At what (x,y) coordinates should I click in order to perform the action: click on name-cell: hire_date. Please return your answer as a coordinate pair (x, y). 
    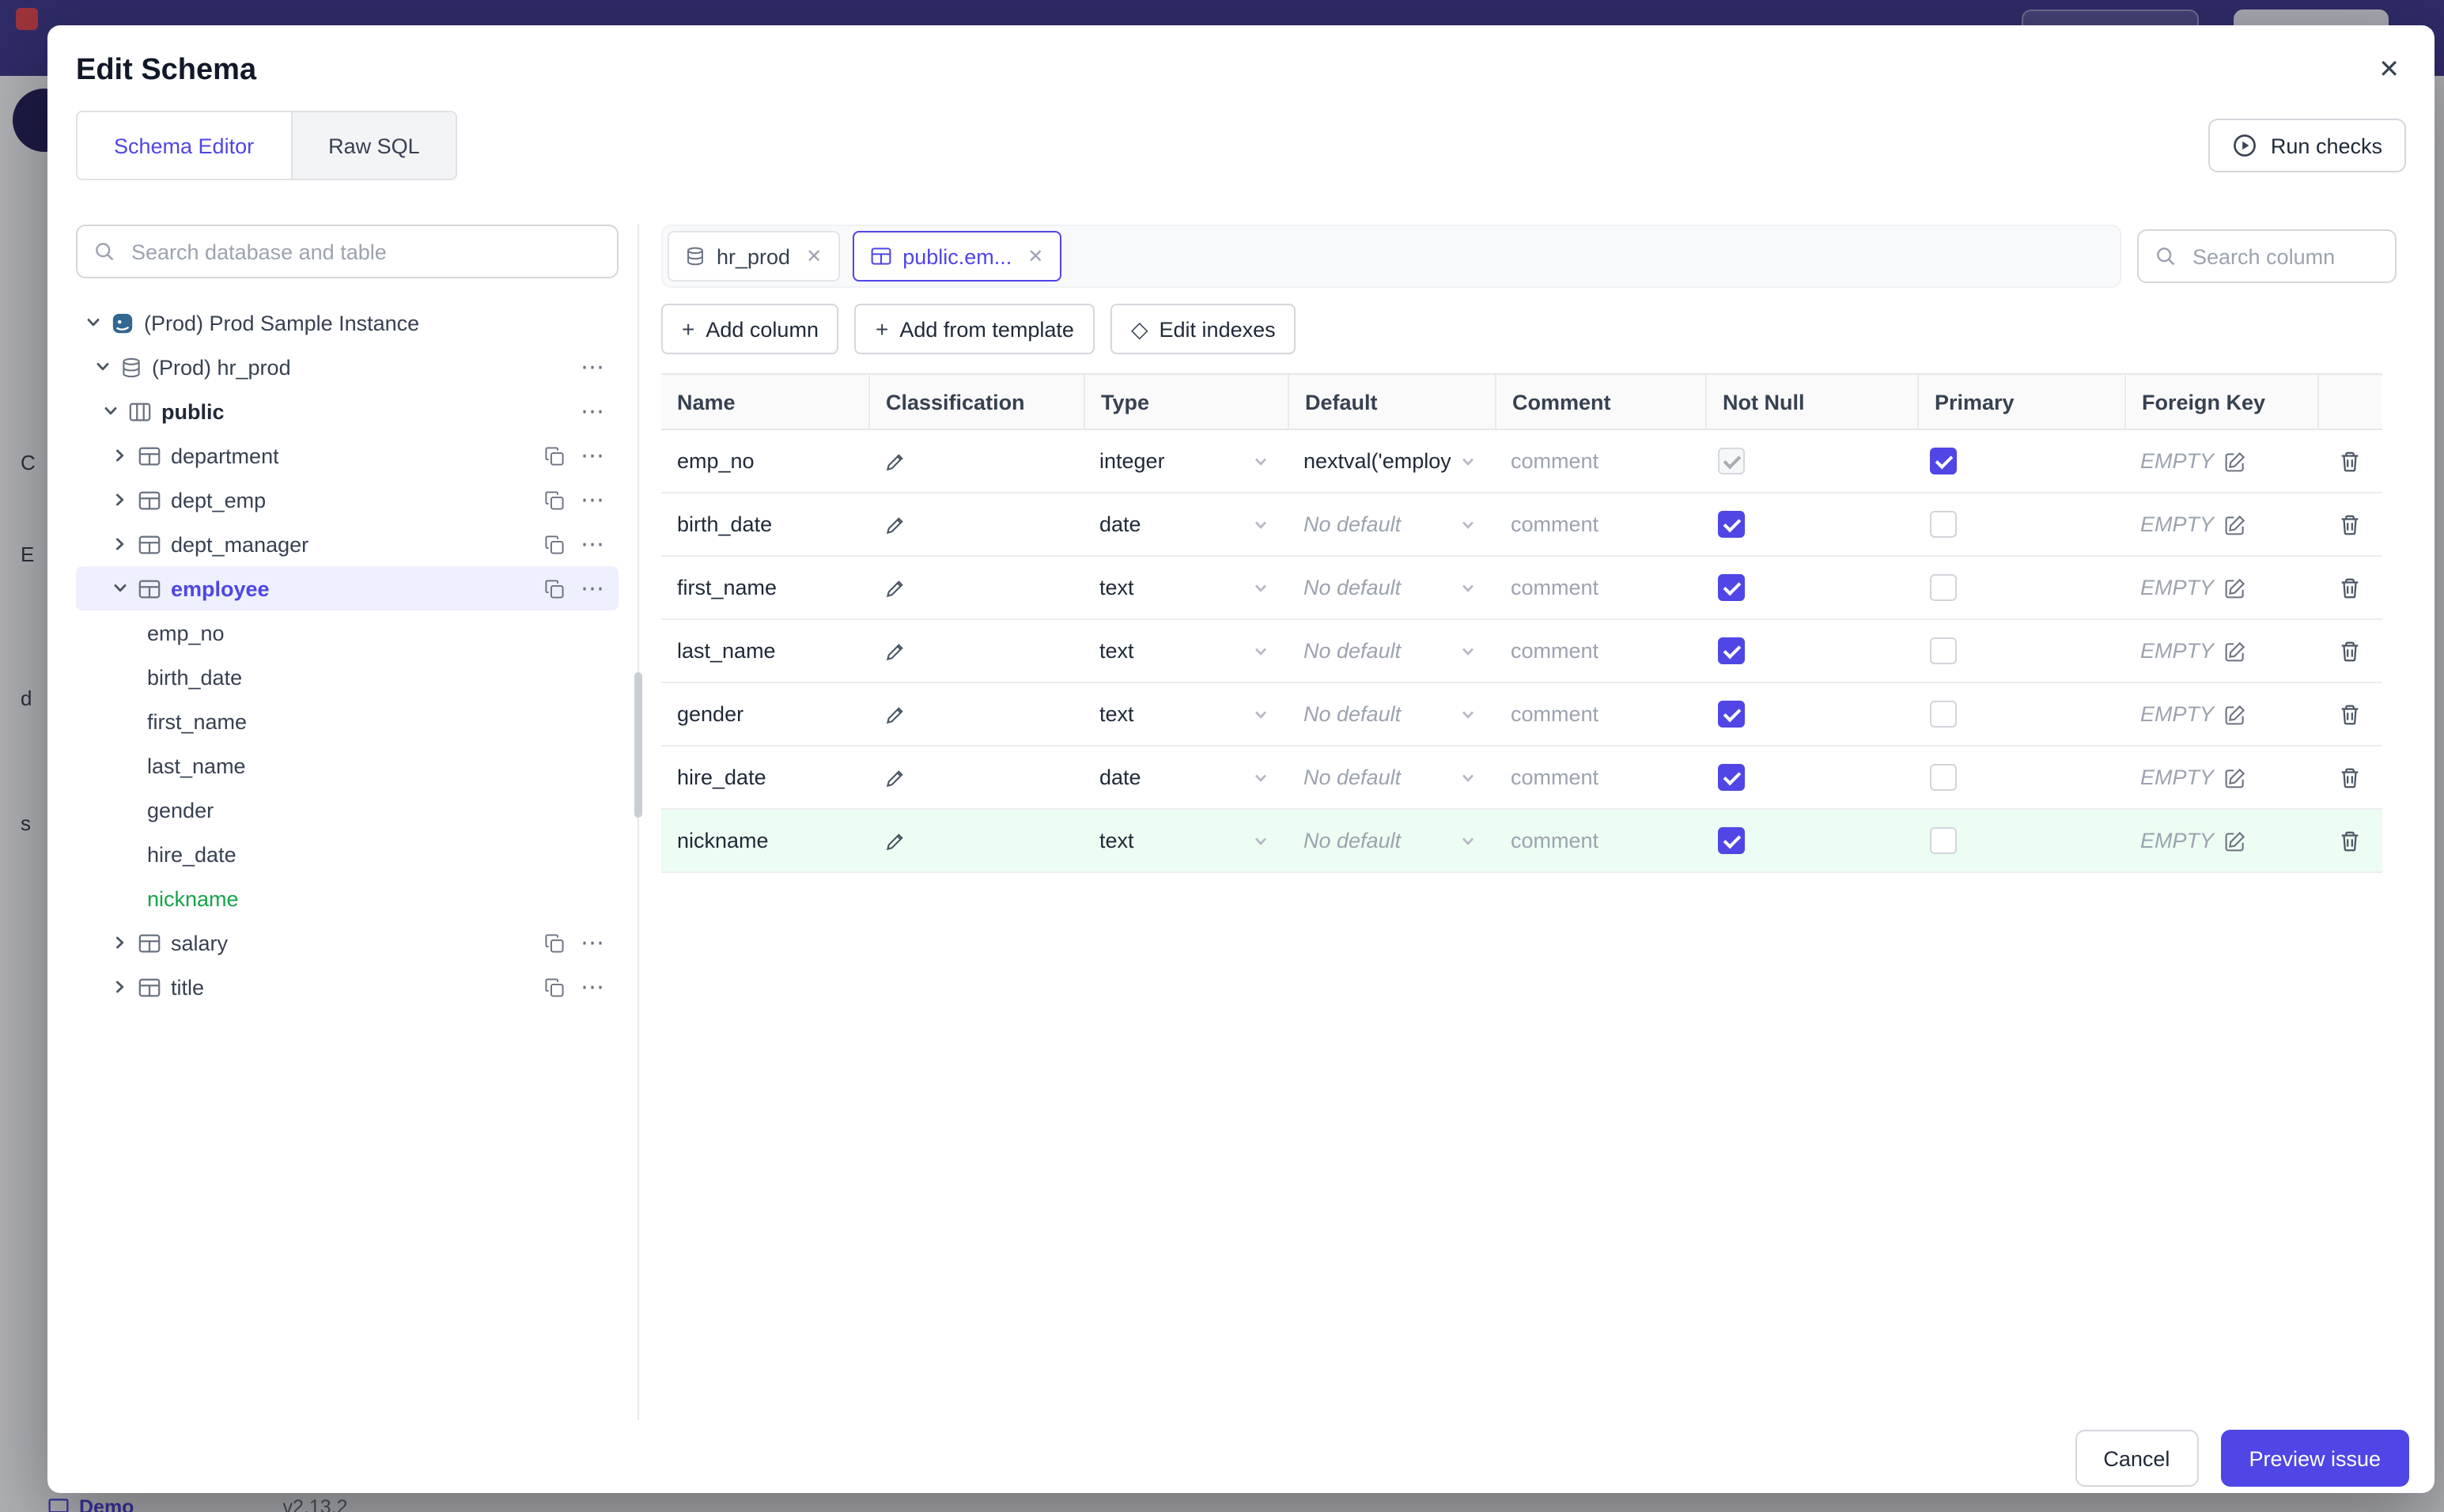
    Looking at the image, I should click on (764, 778).